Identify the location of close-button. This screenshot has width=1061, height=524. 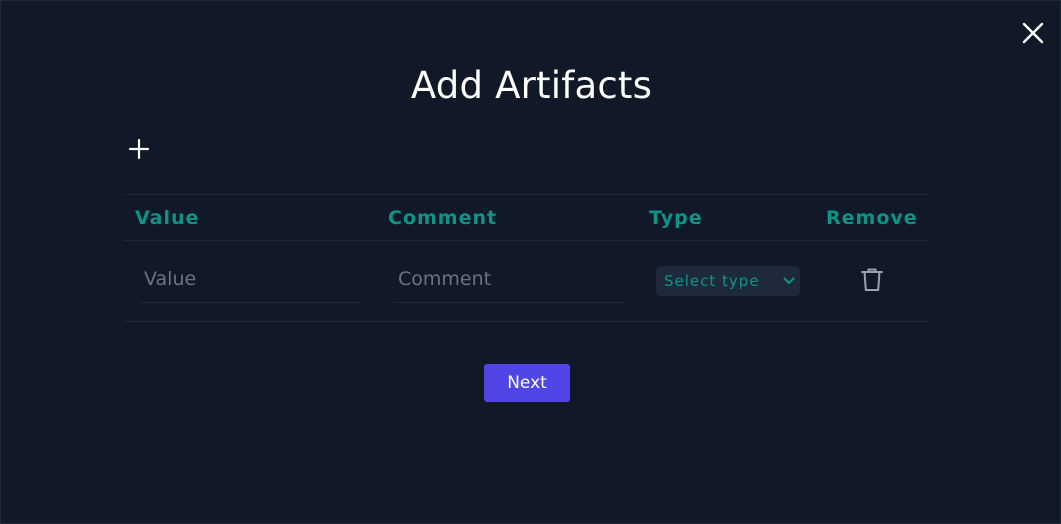
(1033, 33).